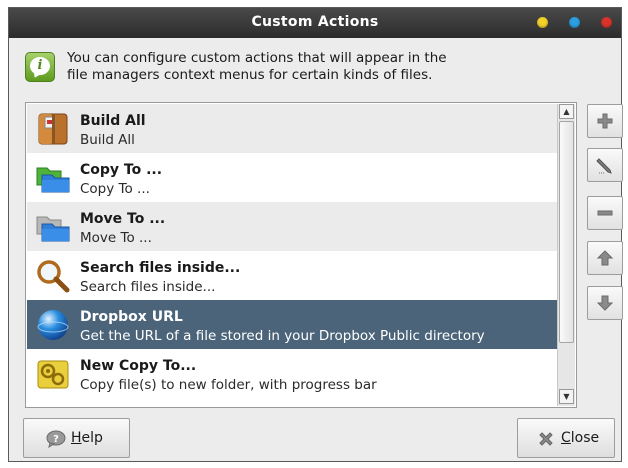 This screenshot has height=468, width=628. I want to click on remove-icon, so click(605, 213).